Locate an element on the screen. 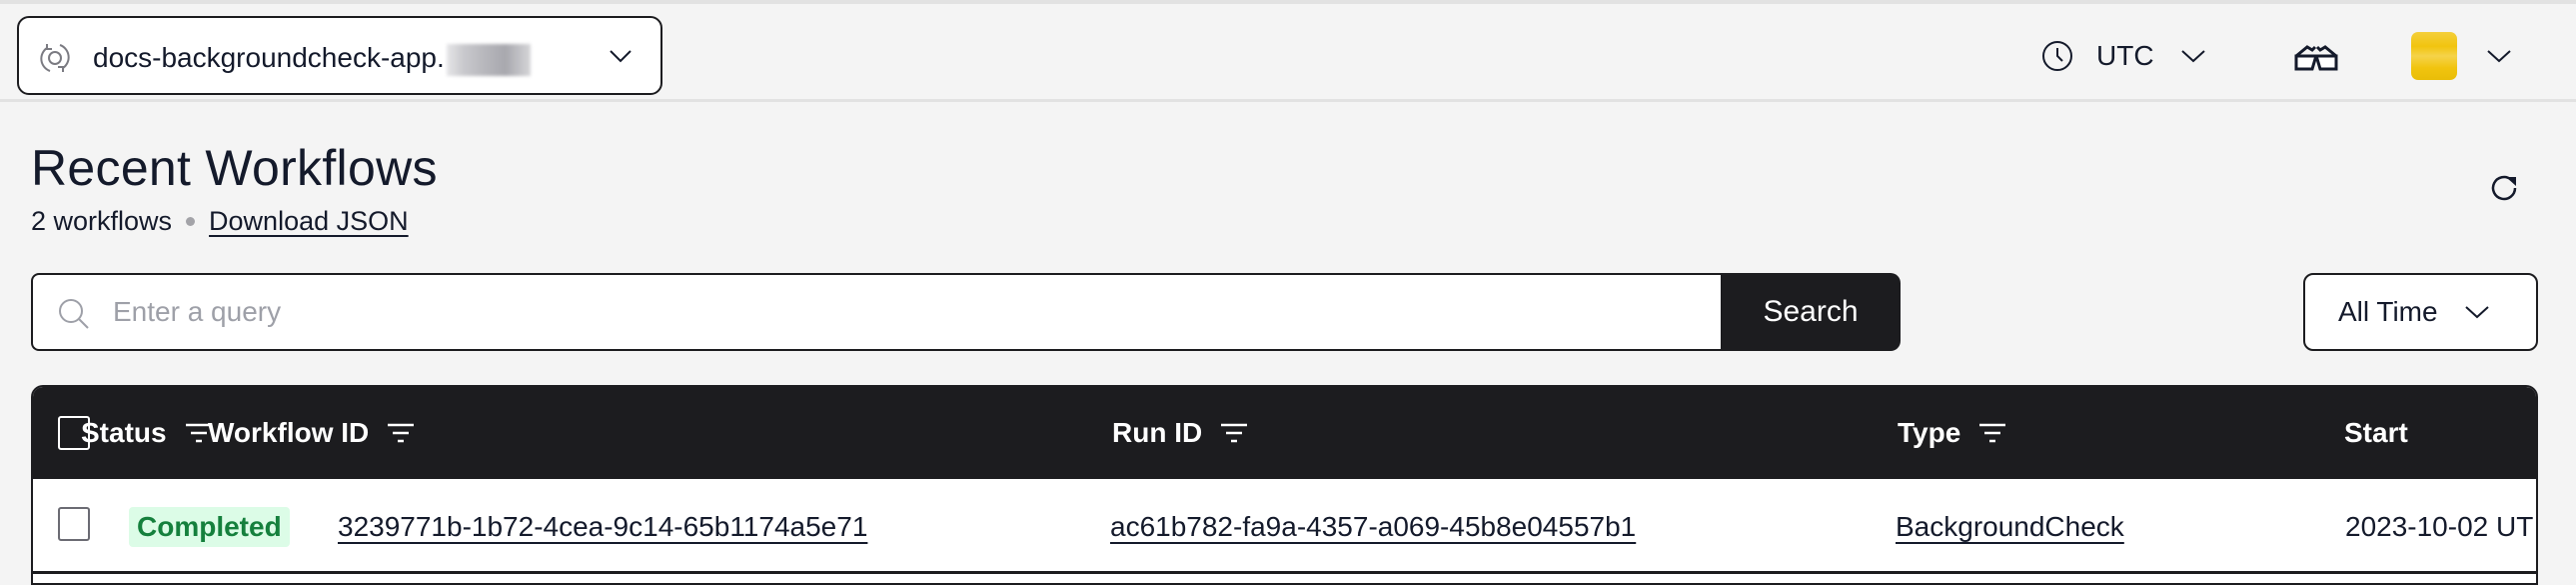  workflow-count: 2 workflows is located at coordinates (102, 221).